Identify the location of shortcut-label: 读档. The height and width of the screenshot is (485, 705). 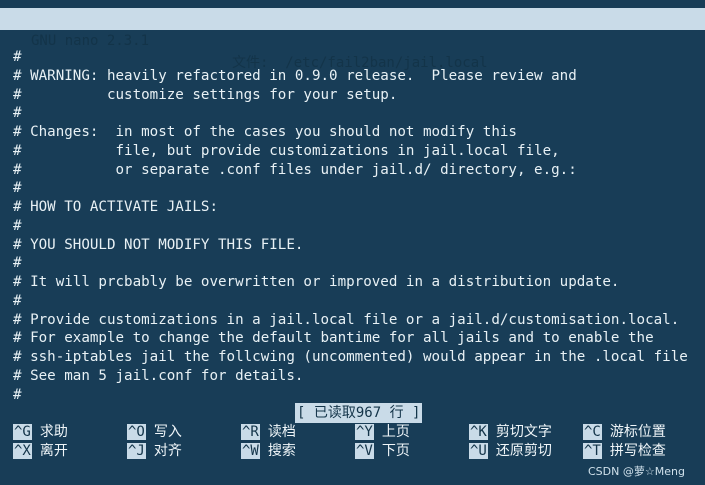
(281, 432).